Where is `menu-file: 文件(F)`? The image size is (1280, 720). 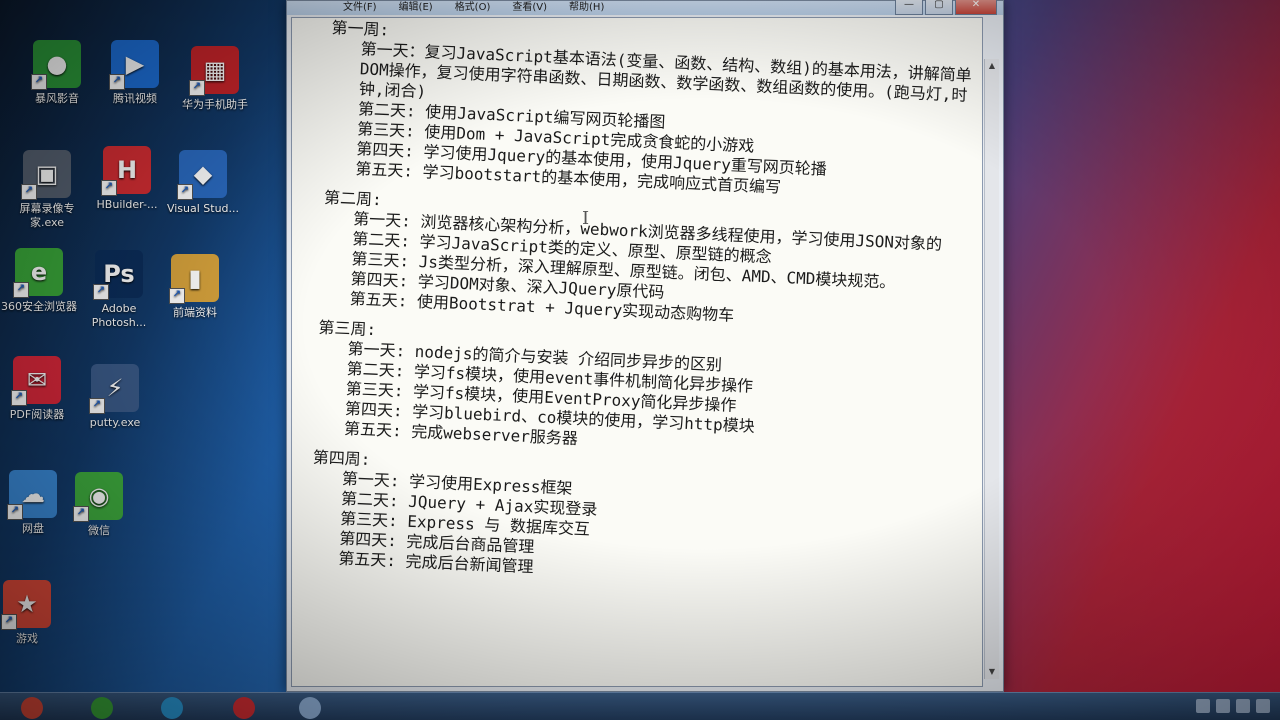 menu-file: 文件(F) is located at coordinates (360, 8).